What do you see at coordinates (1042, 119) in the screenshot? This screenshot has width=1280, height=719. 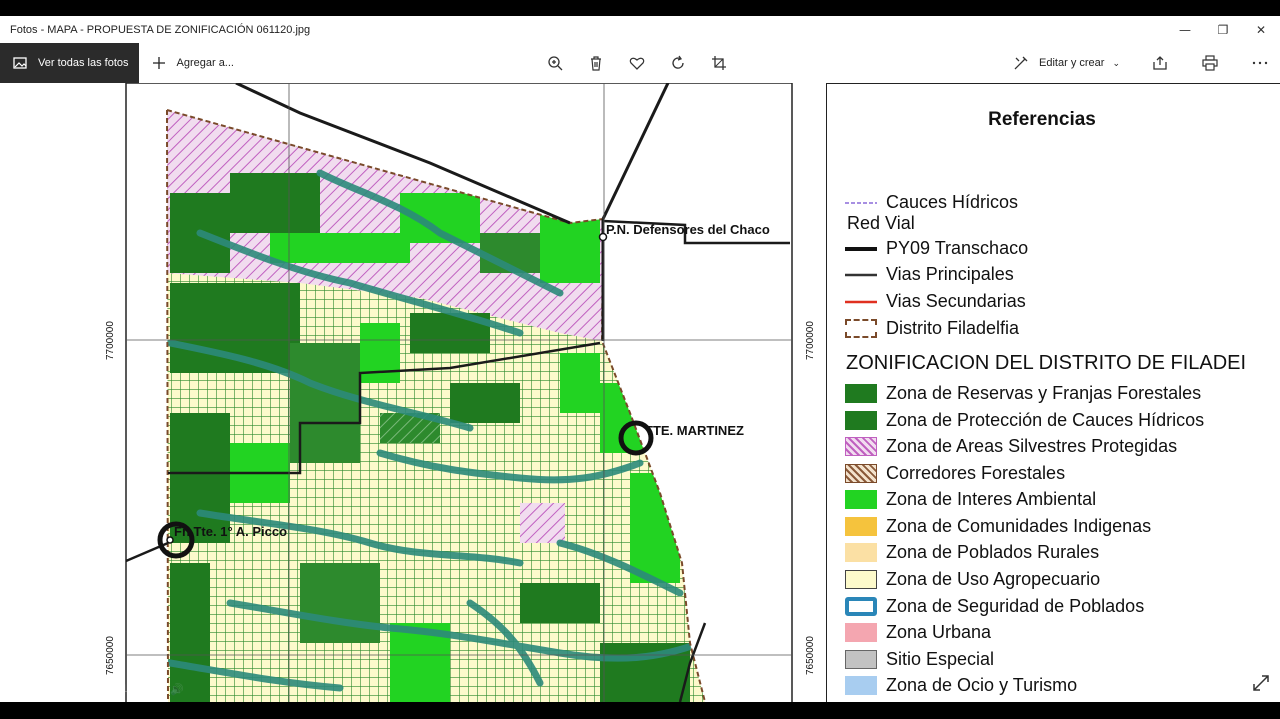 I see `legend-title: Referencias` at bounding box center [1042, 119].